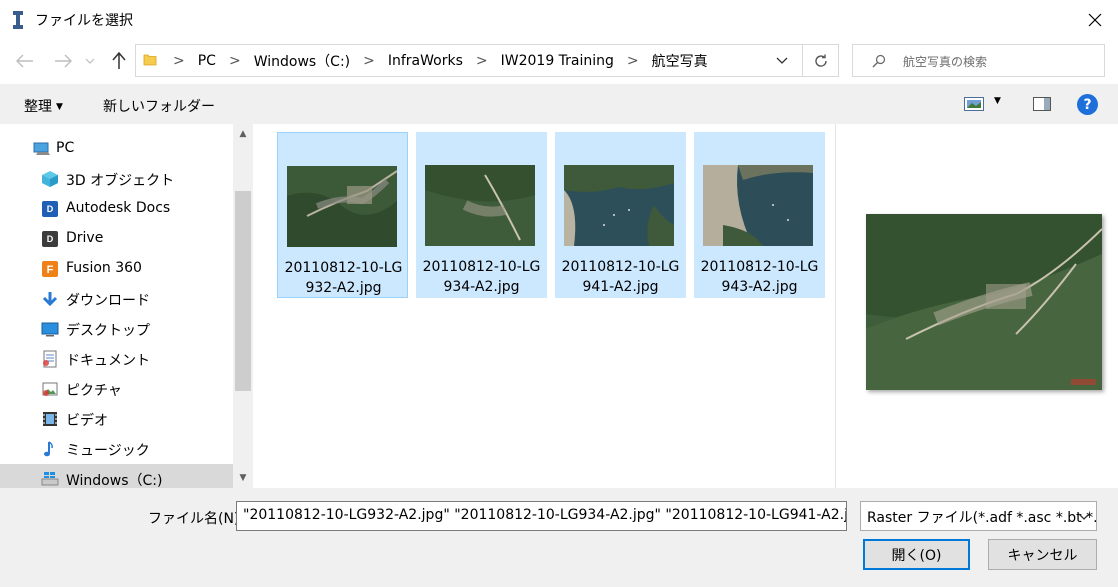 This screenshot has width=1118, height=587. Describe the element at coordinates (116, 329) in the screenshot. I see `nav-item-desktop: デスクトップ` at that location.